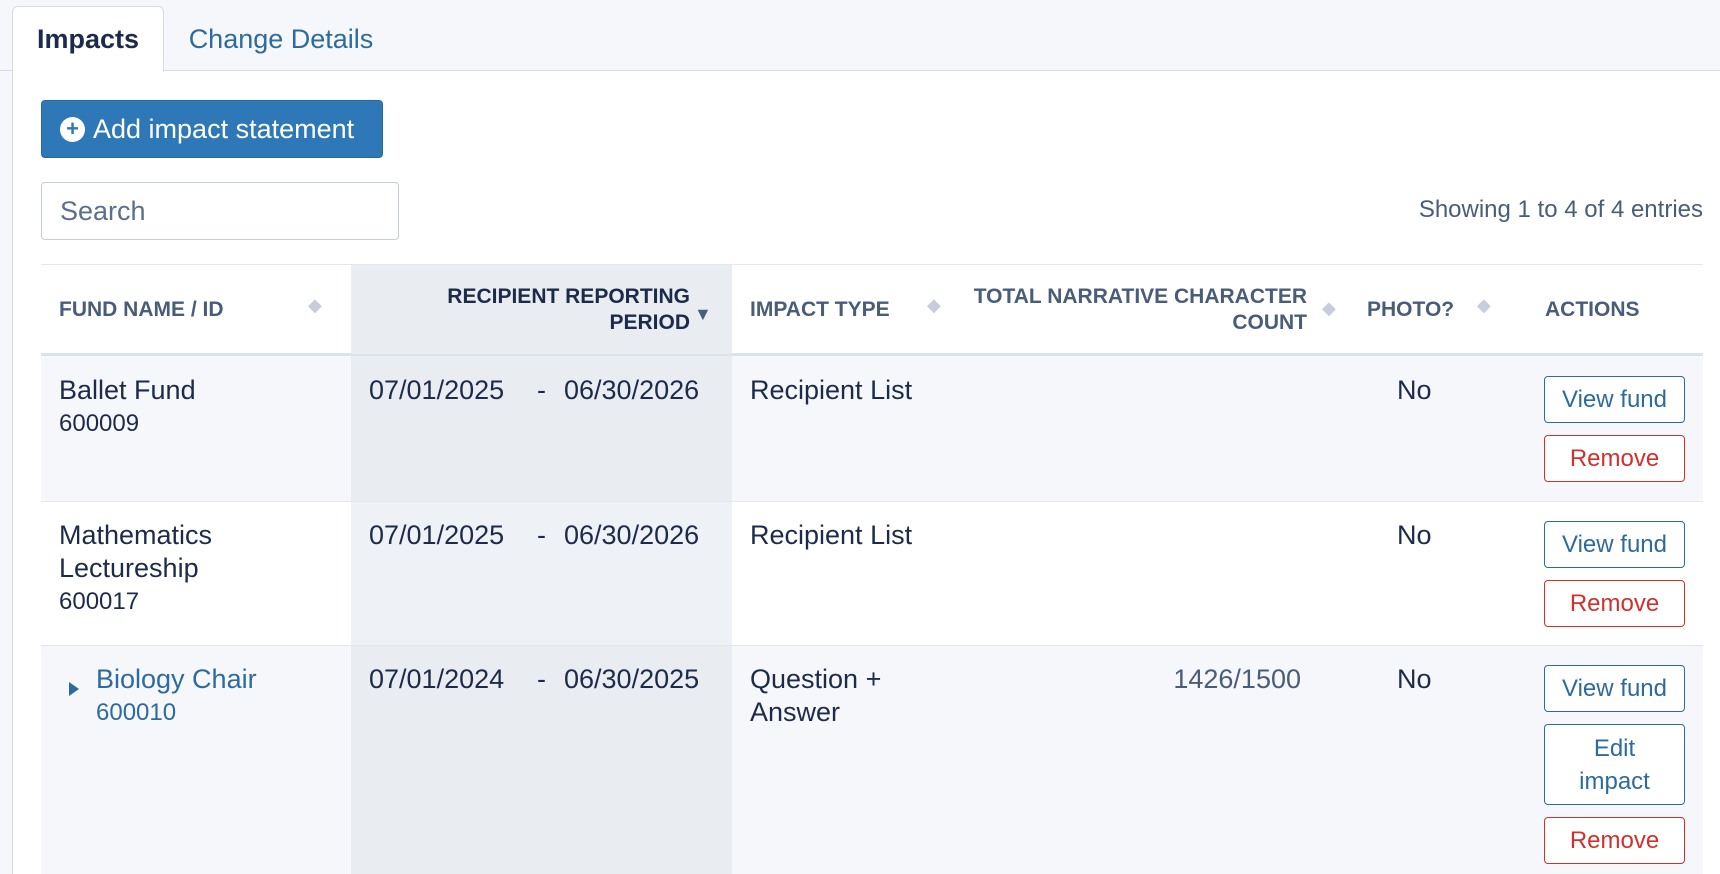  What do you see at coordinates (176, 679) in the screenshot?
I see `fund-name: Biology Chair` at bounding box center [176, 679].